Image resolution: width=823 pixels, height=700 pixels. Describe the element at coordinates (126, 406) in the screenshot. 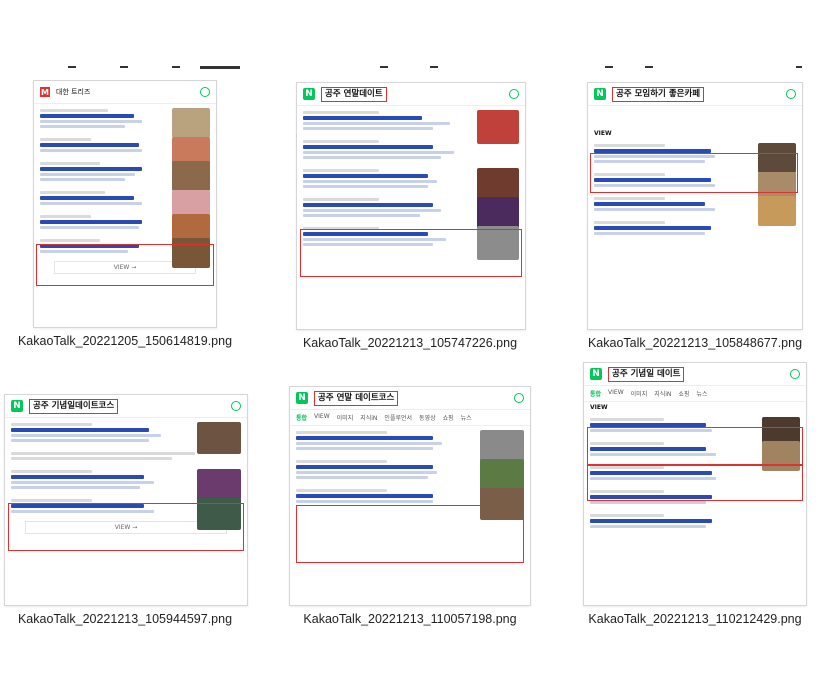

I see `search-header: N 공주 기념일데이트코스` at that location.